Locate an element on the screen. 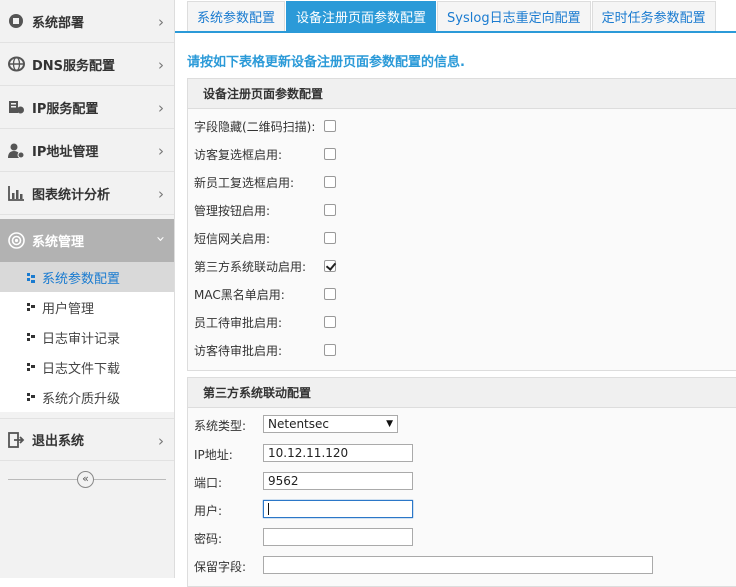 The height and width of the screenshot is (587, 736). checkbox-label: 字段隐藏(二维码扫描): is located at coordinates (255, 127).